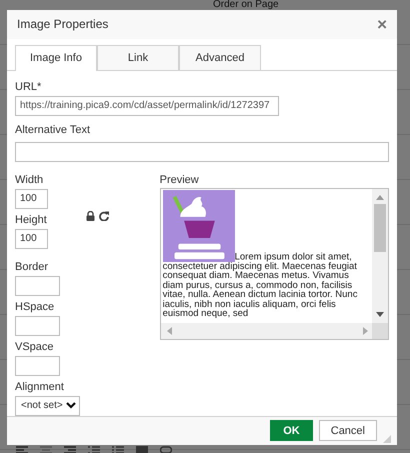 The width and height of the screenshot is (410, 453). Describe the element at coordinates (180, 180) in the screenshot. I see `field-label: Preview` at that location.